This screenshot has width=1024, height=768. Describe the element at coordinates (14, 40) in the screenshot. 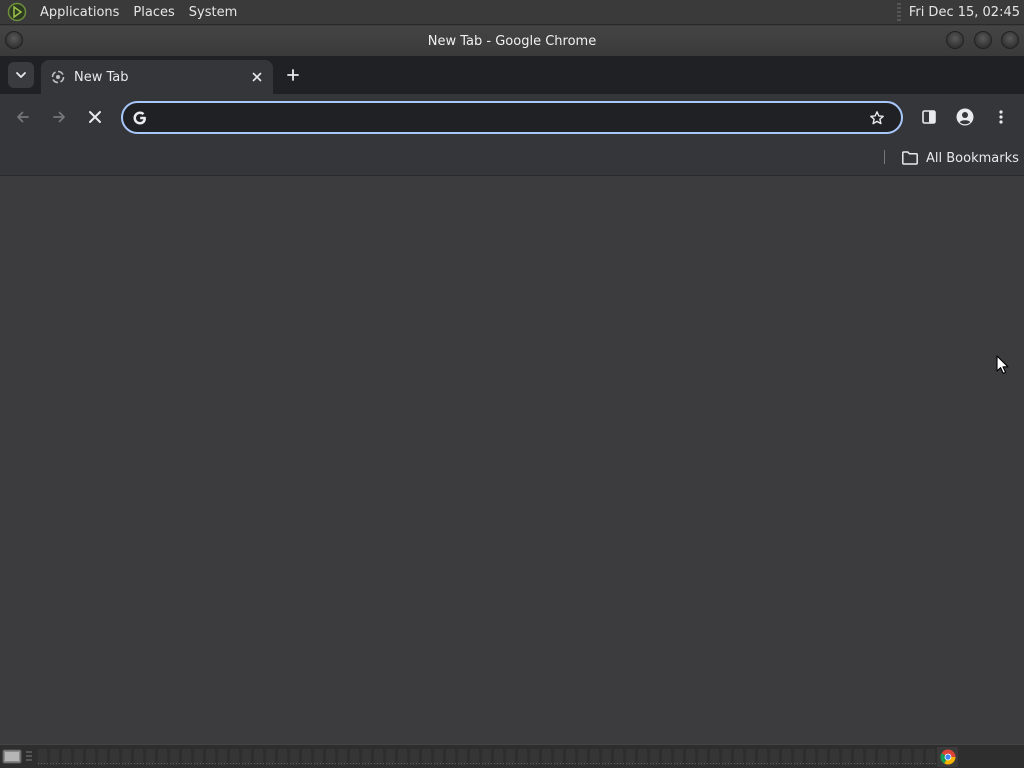

I see `window-menu-button` at that location.